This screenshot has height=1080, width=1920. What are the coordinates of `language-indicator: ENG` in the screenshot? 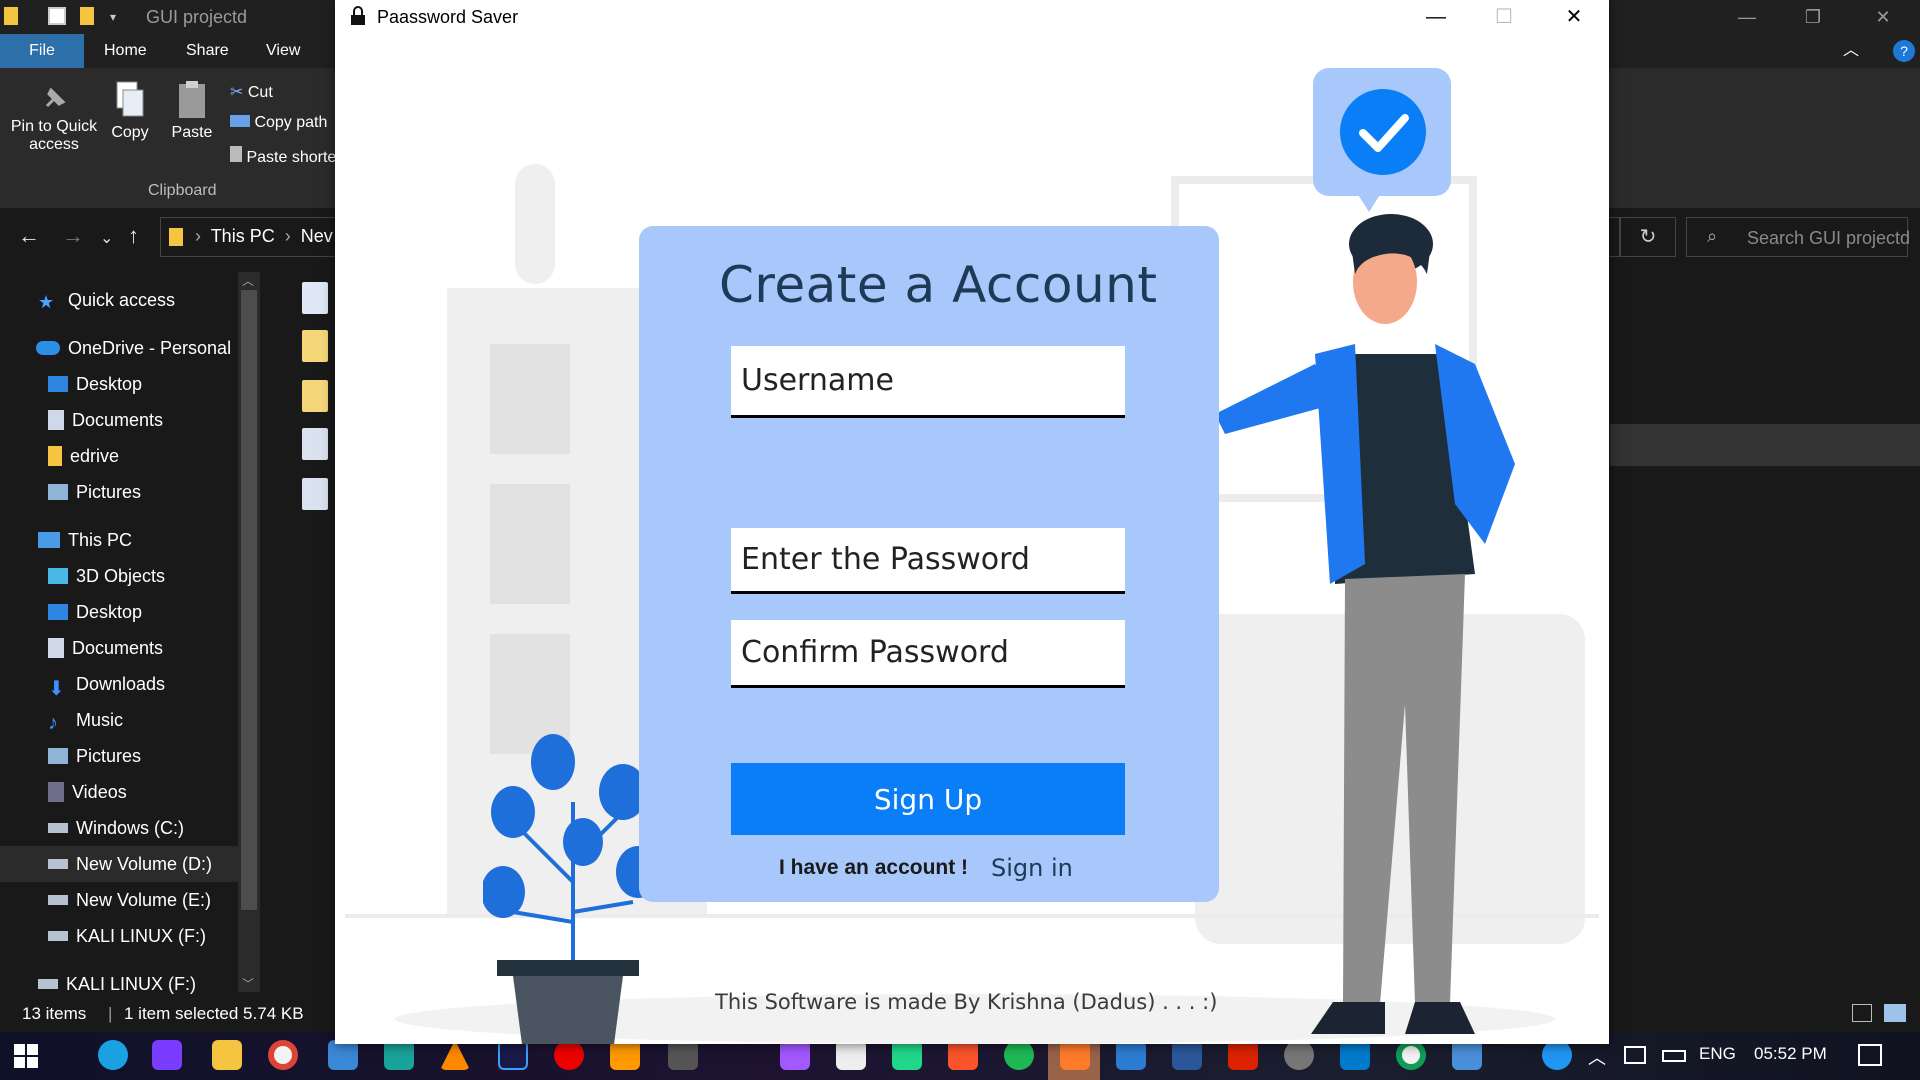 It's located at (1717, 1054).